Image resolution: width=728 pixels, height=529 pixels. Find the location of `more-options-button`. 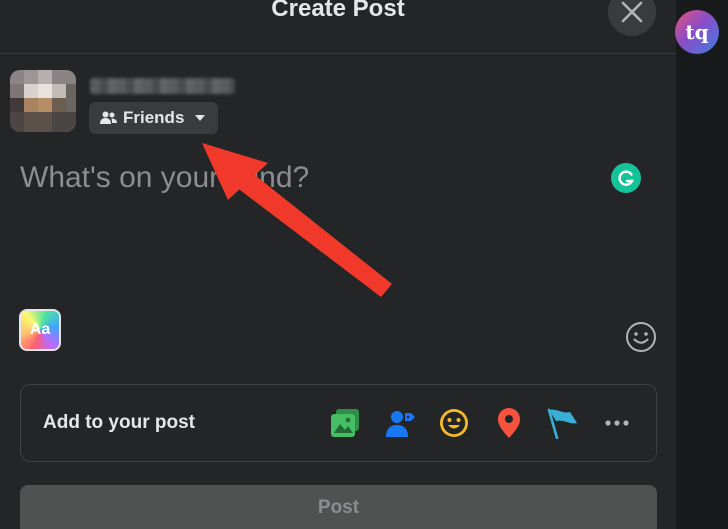

more-options-button is located at coordinates (617, 423).